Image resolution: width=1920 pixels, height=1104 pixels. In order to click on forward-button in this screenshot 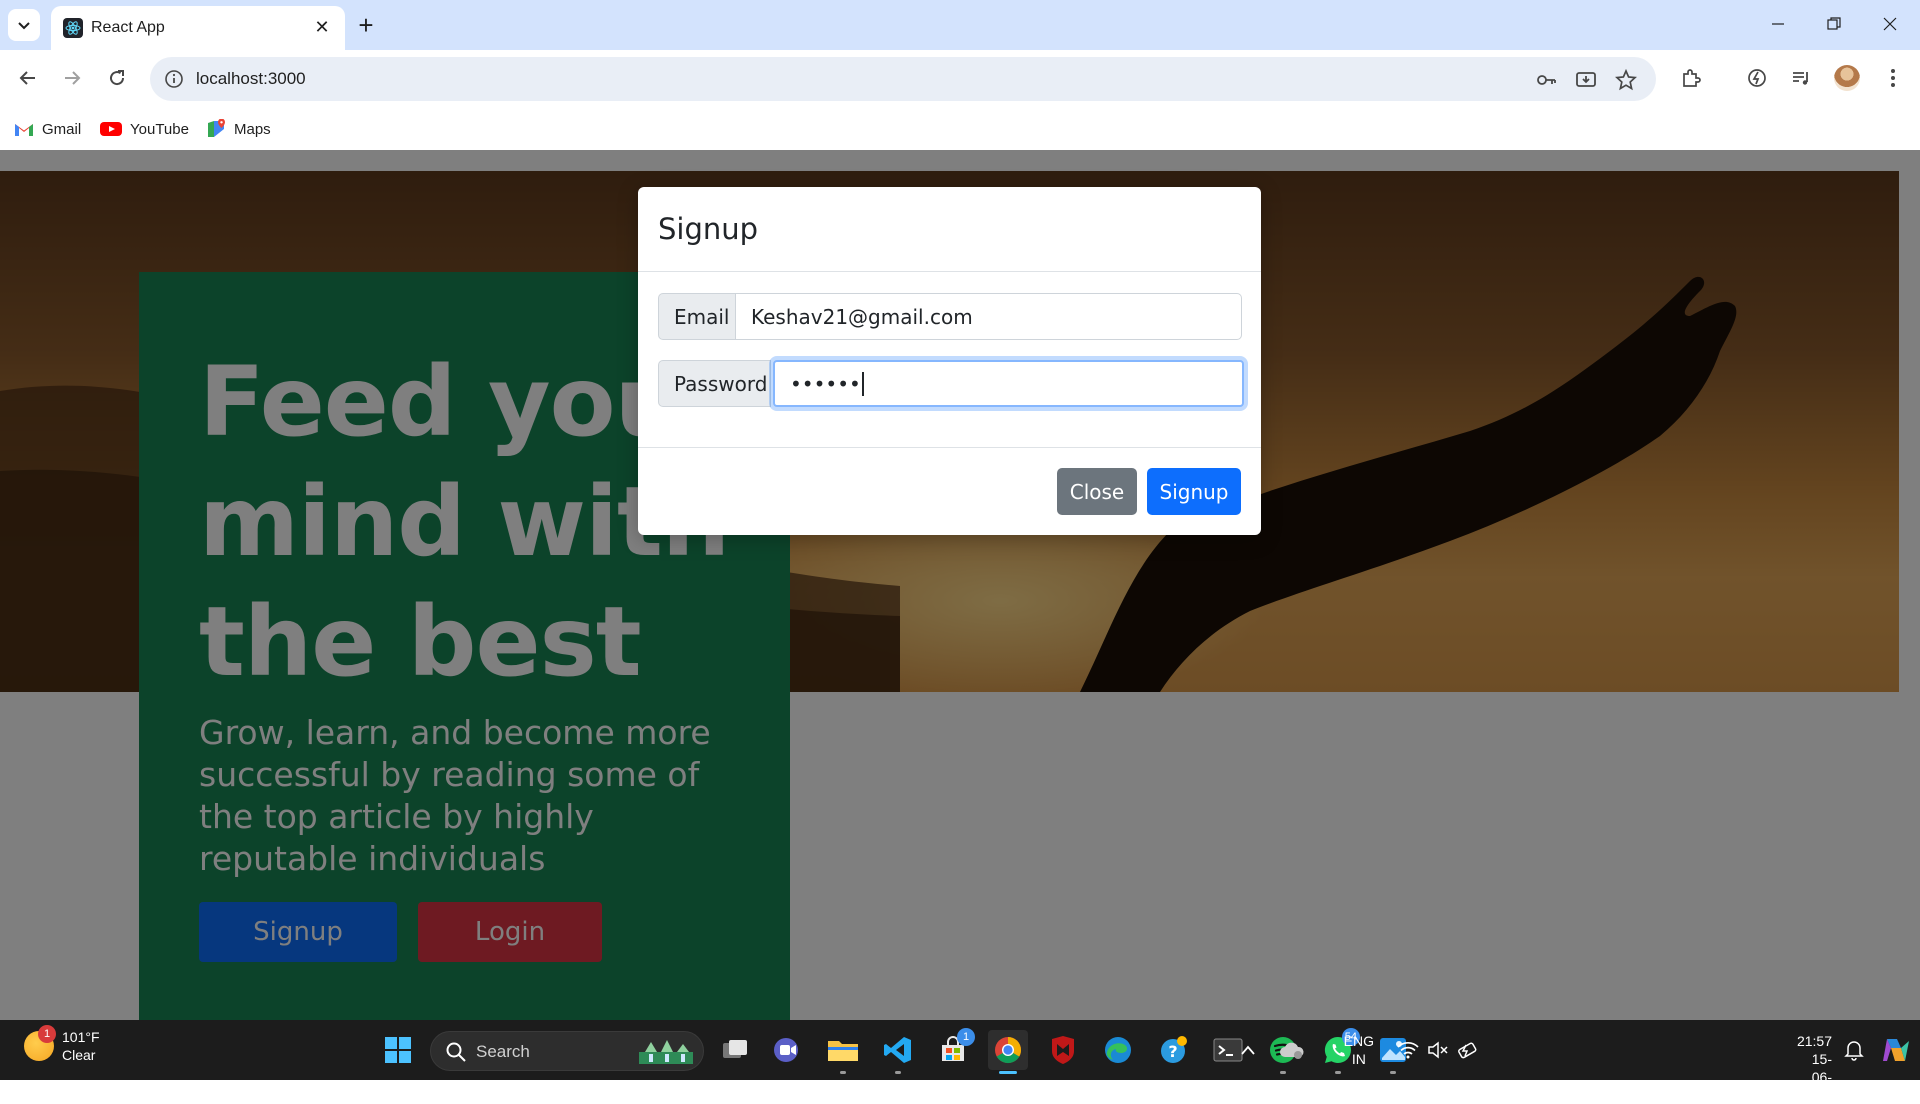, I will do `click(72, 78)`.